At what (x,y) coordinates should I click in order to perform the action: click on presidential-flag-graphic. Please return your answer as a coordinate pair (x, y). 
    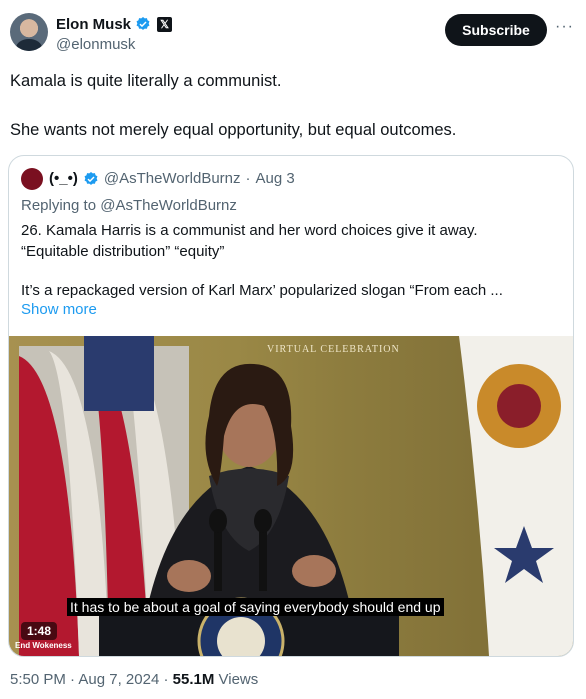
    Looking at the image, I should click on (516, 496).